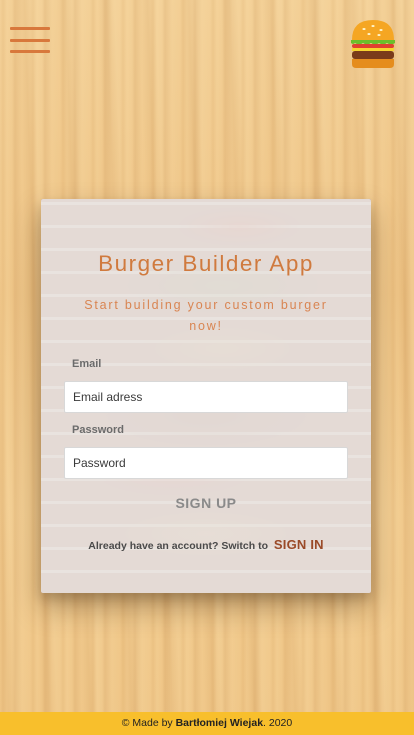 This screenshot has width=414, height=735. I want to click on email-label: Email, so click(87, 364).